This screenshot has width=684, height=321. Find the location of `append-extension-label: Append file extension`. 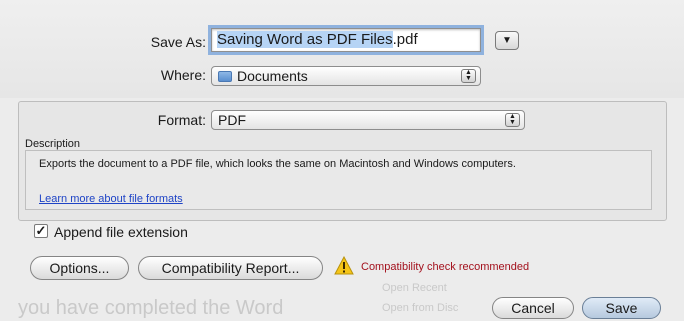

append-extension-label: Append file extension is located at coordinates (121, 232).